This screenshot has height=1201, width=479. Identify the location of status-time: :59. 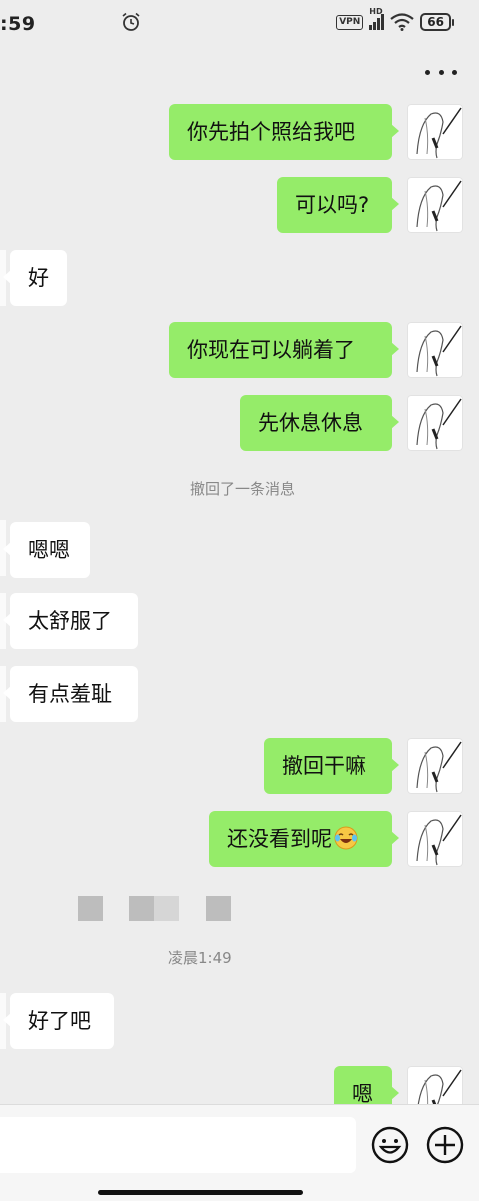
(18, 24).